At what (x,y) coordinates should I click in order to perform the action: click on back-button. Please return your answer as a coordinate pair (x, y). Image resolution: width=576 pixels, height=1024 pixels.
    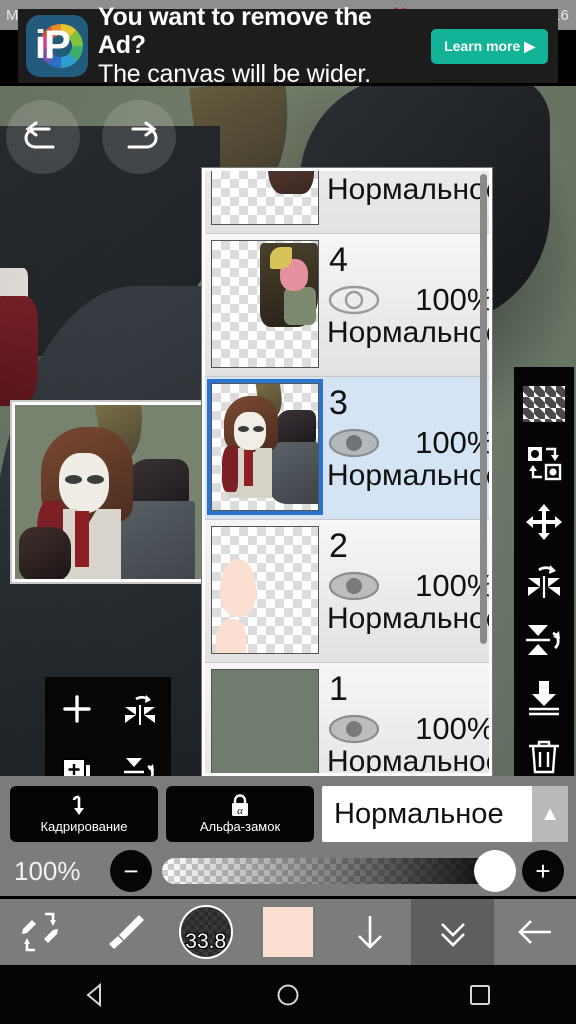
    Looking at the image, I should click on (535, 932).